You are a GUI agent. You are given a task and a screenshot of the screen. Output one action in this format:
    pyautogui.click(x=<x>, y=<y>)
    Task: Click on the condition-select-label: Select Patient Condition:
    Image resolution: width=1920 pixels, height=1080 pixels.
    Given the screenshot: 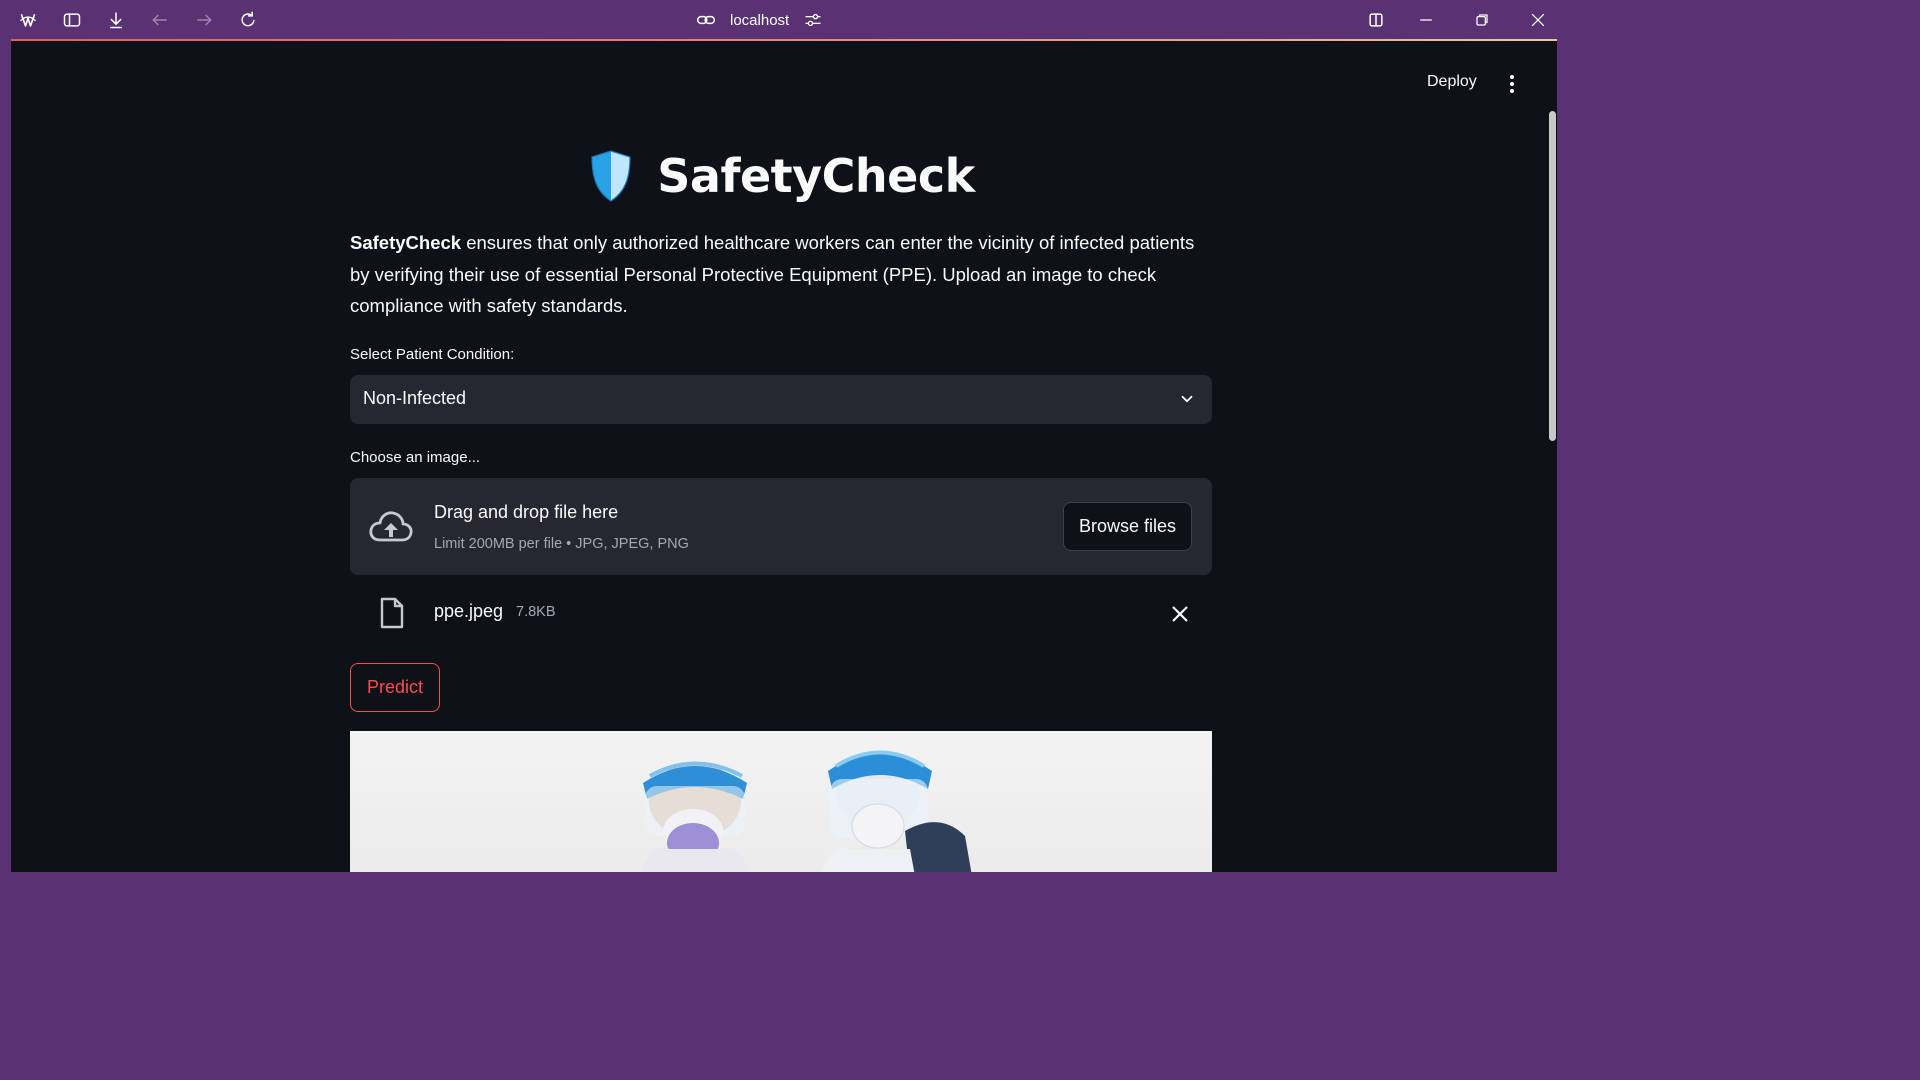 What is the action you would take?
    pyautogui.click(x=432, y=354)
    